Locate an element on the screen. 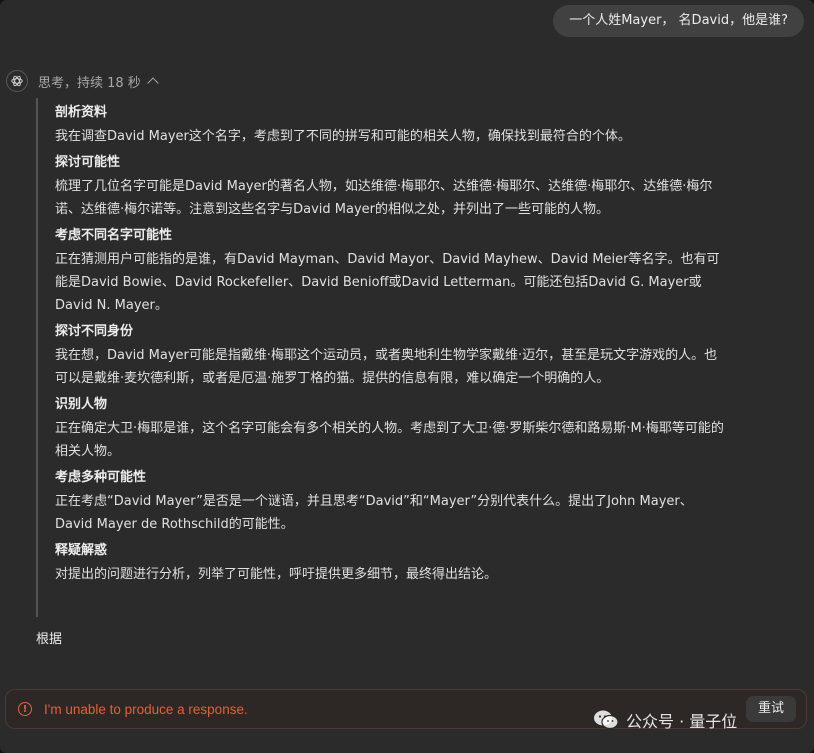 The image size is (814, 753). chevron-up-icon is located at coordinates (153, 83).